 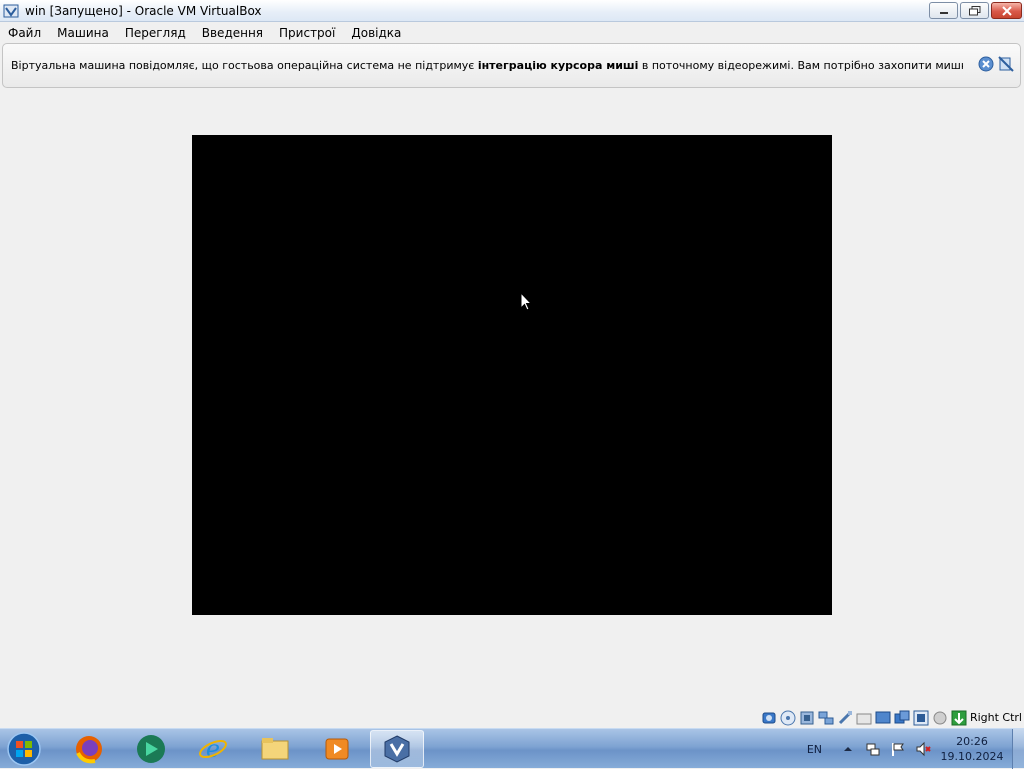 I want to click on cpu-icon, so click(x=940, y=718).